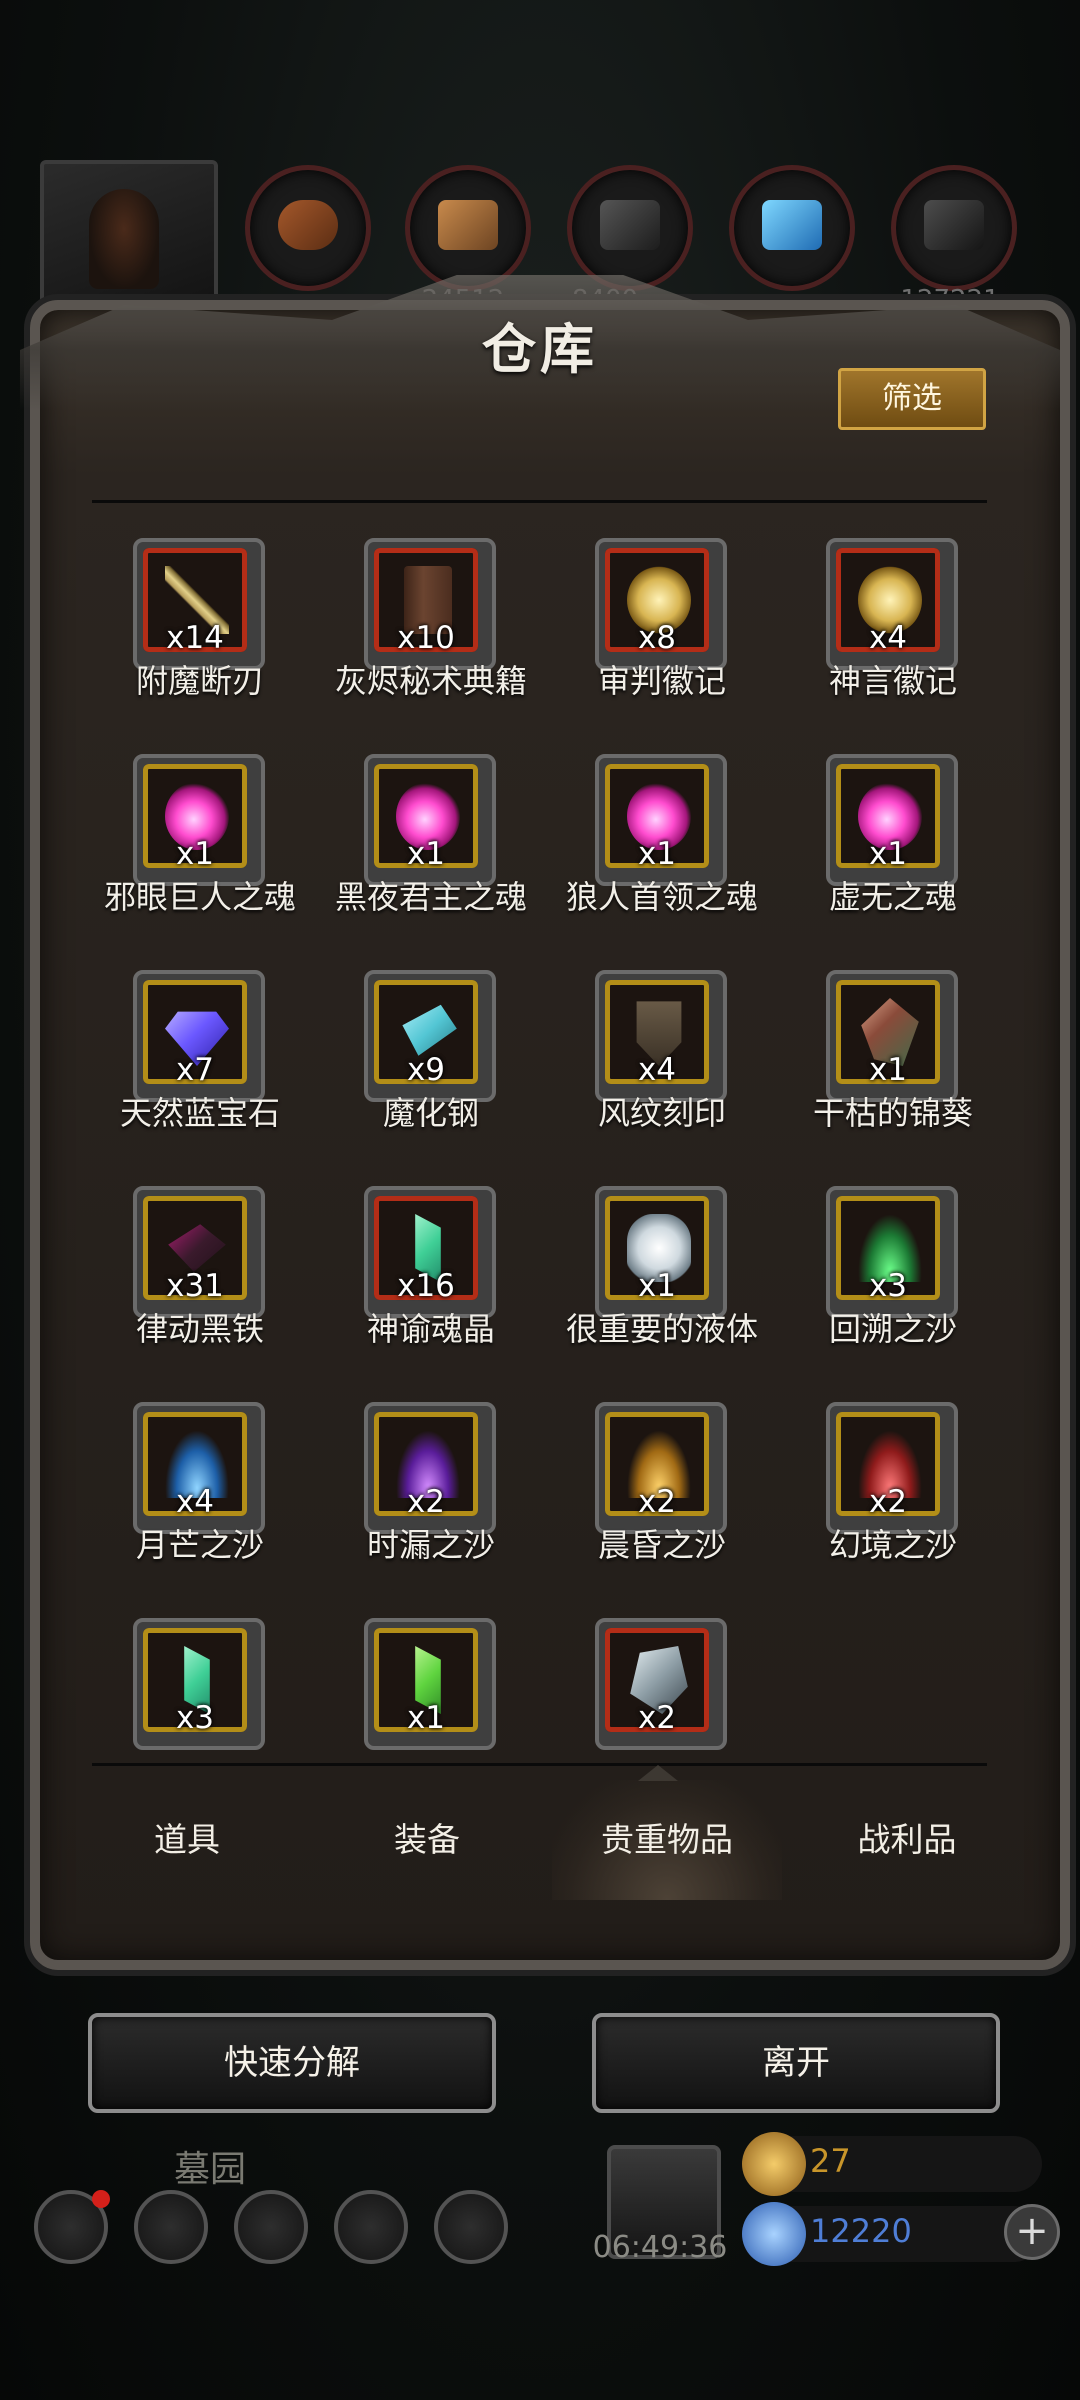 This screenshot has width=1080, height=2400. Describe the element at coordinates (426, 1070) in the screenshot. I see `item-count: x9` at that location.